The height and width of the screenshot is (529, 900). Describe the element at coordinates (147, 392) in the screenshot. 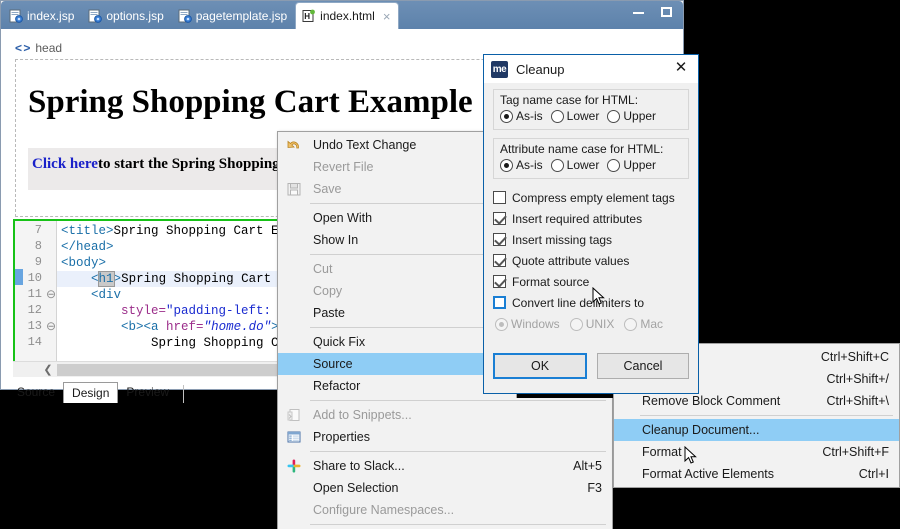

I see `tab-preview: Preview` at that location.